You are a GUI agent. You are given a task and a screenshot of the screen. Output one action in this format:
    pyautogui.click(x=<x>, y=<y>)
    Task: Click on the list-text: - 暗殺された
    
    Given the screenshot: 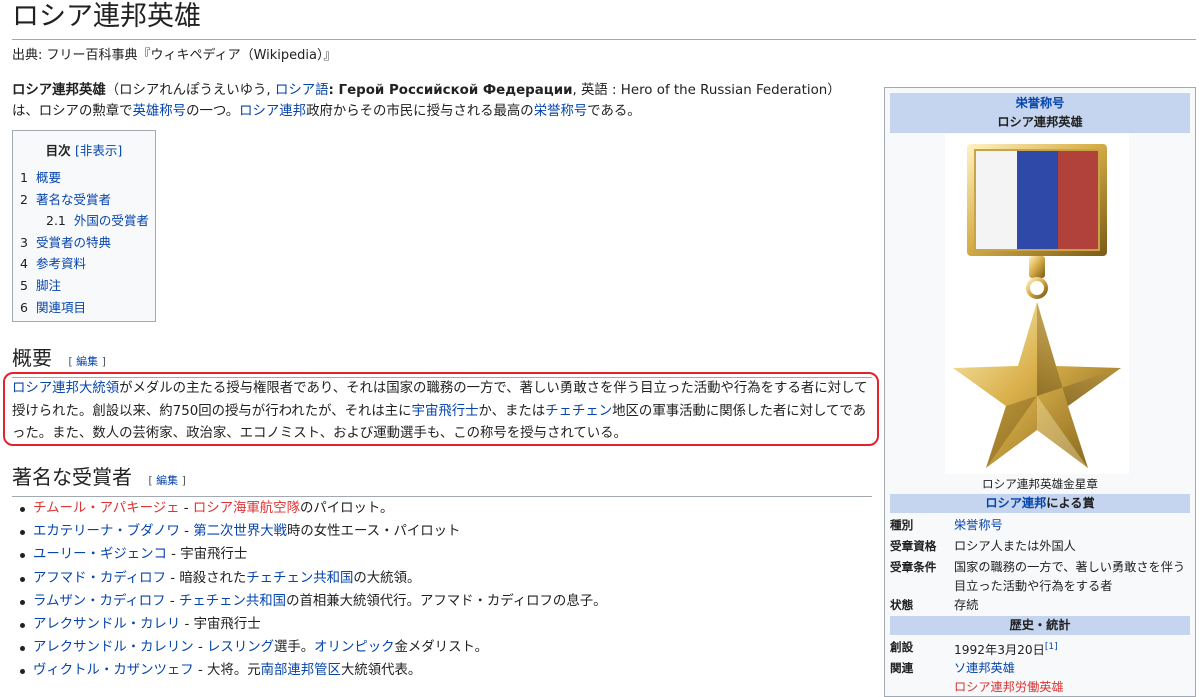 What is the action you would take?
    pyautogui.click(x=206, y=578)
    